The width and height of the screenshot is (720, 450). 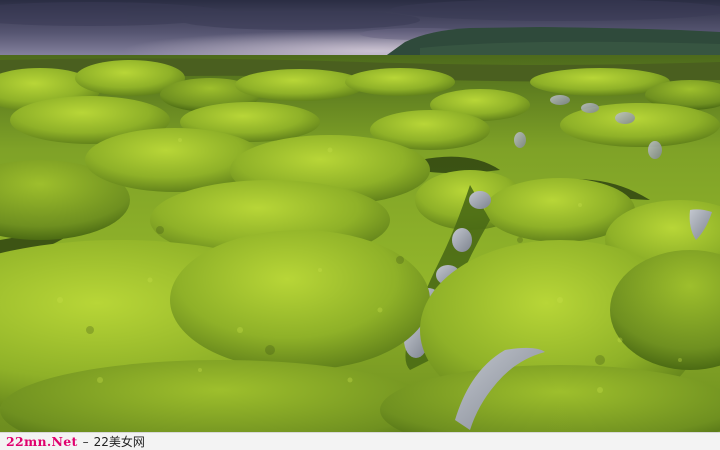 I want to click on watermark-domain: 22mn.Net, so click(x=42, y=441).